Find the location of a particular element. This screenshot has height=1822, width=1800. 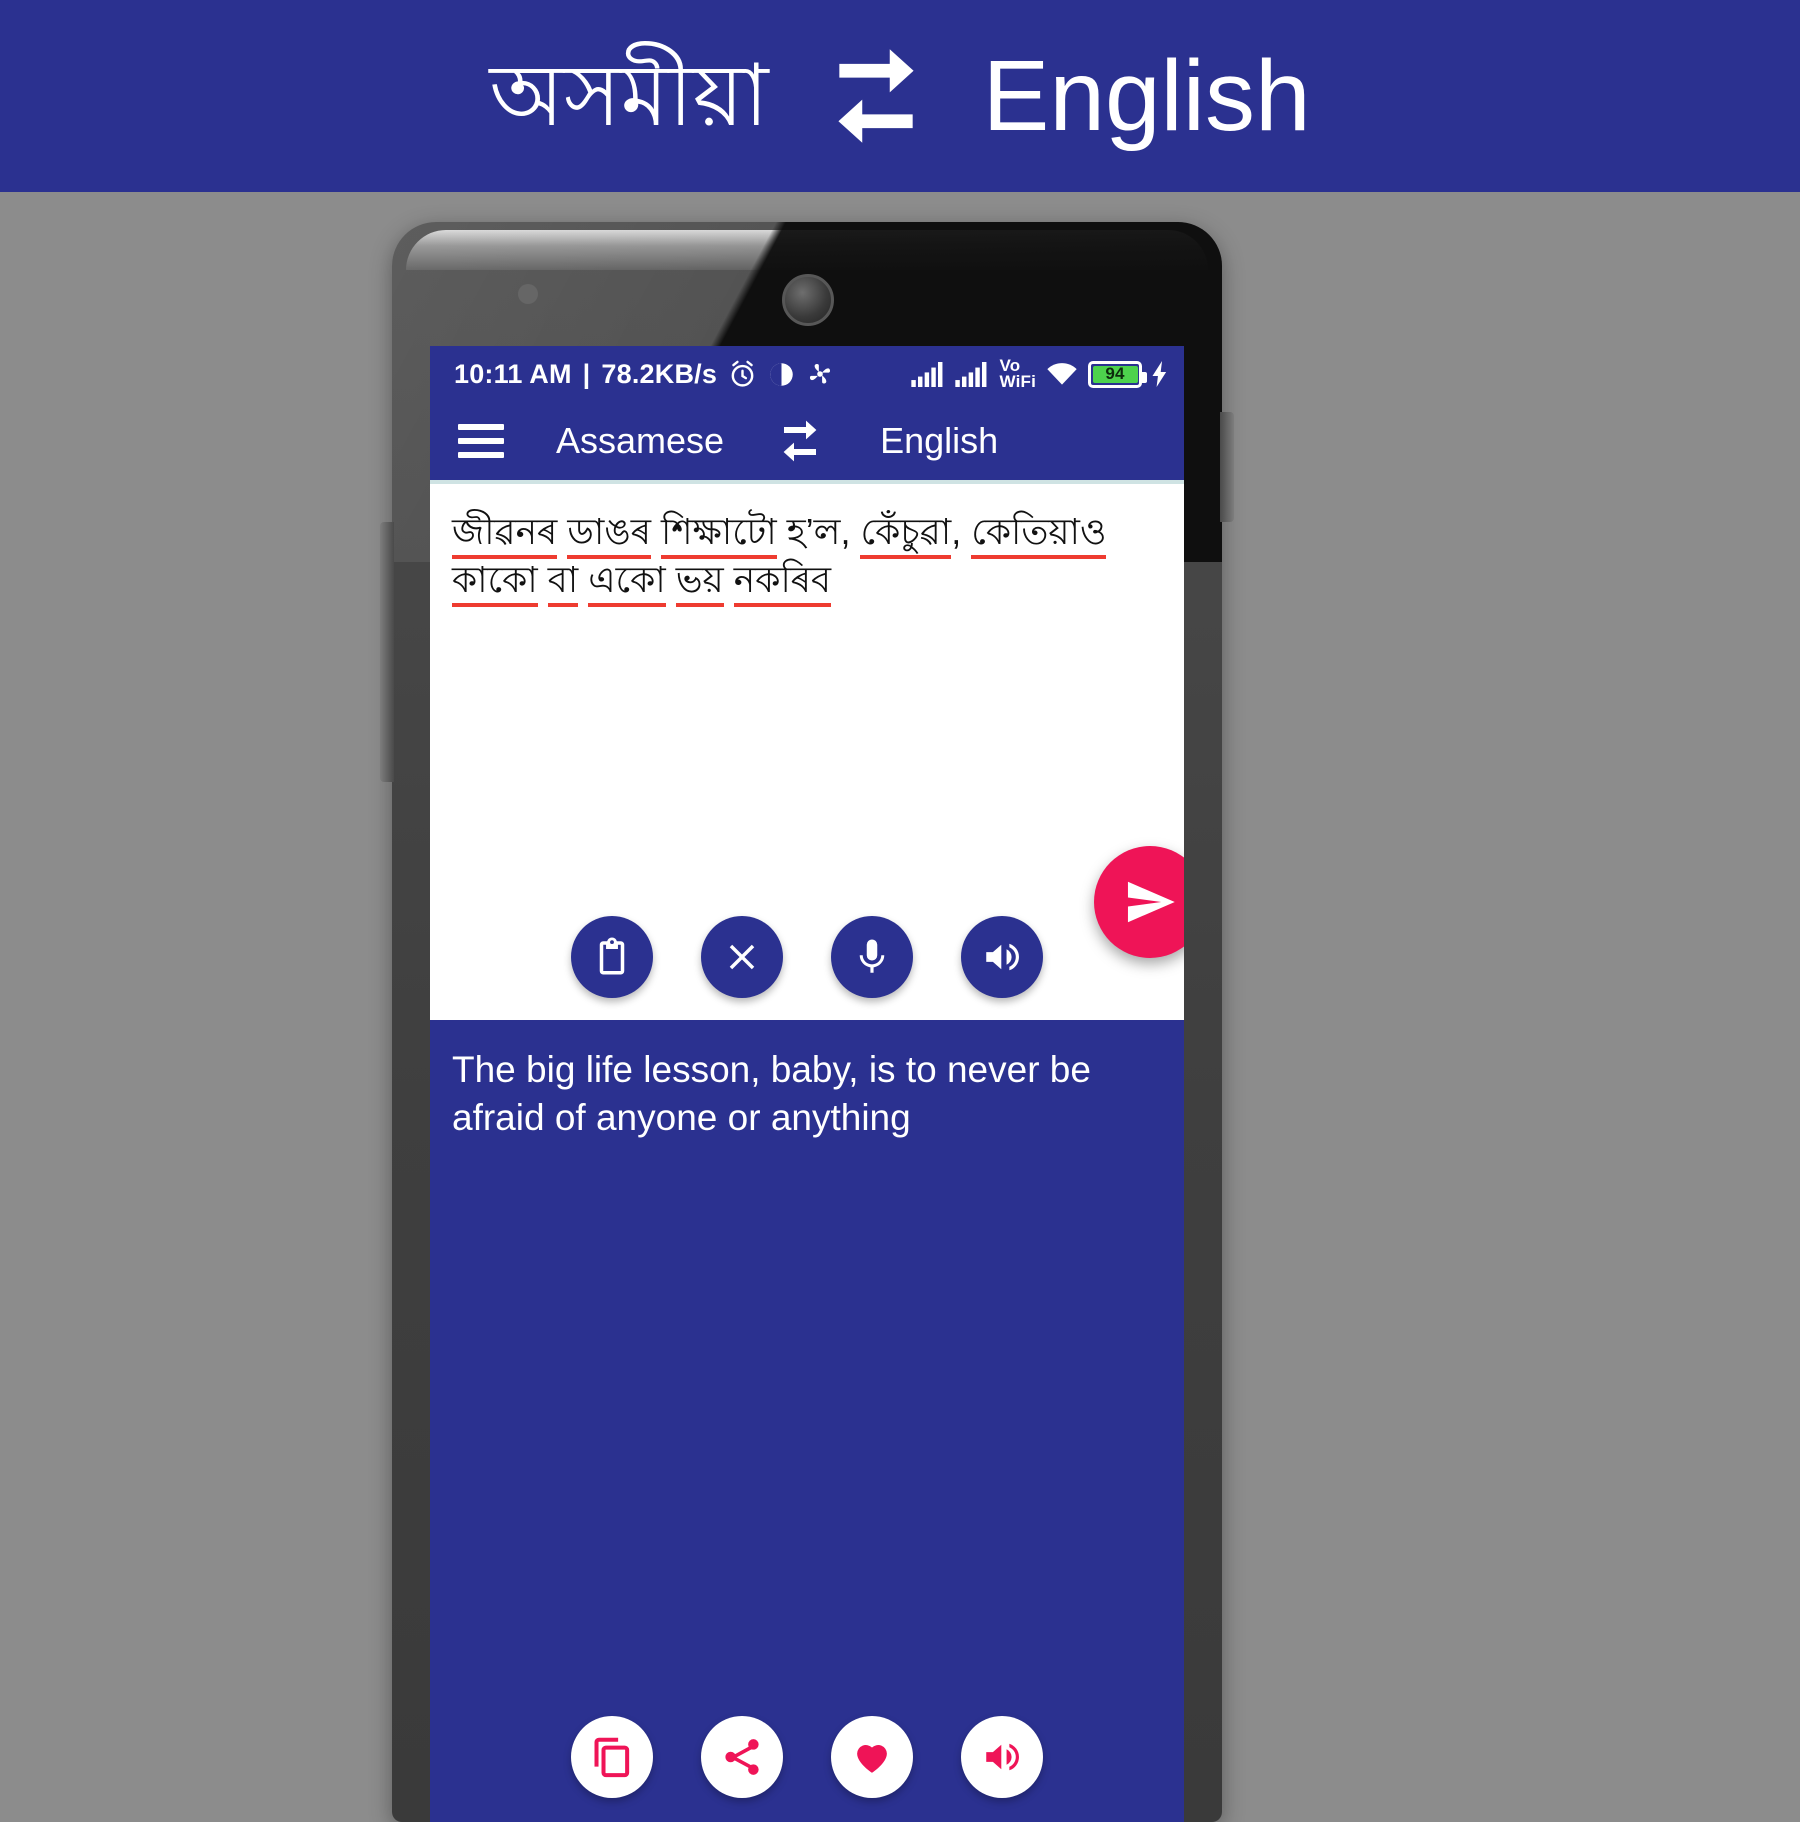

speak-target-button is located at coordinates (1002, 1757).